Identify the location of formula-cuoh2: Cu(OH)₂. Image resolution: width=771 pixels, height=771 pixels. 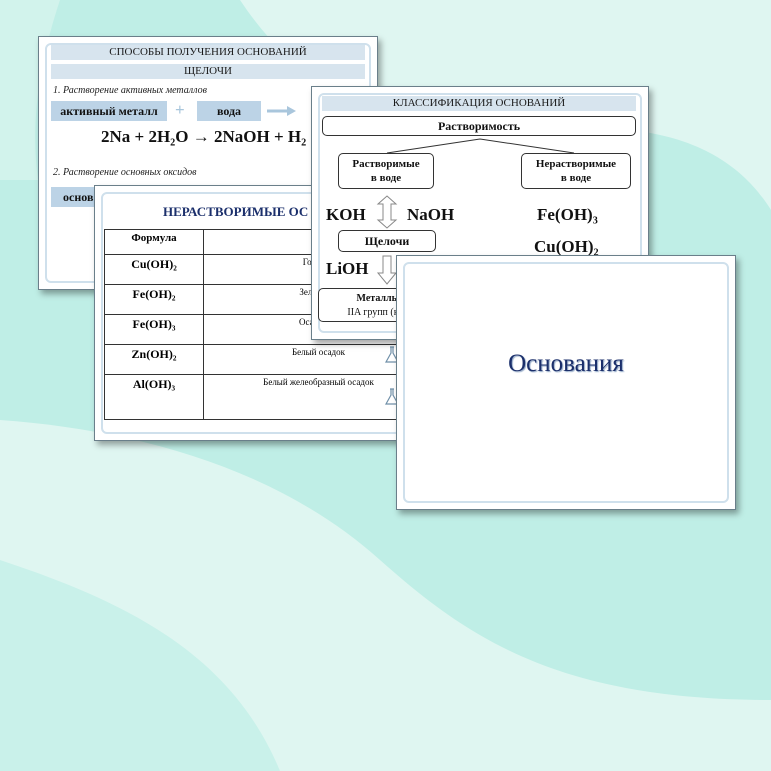
(566, 246).